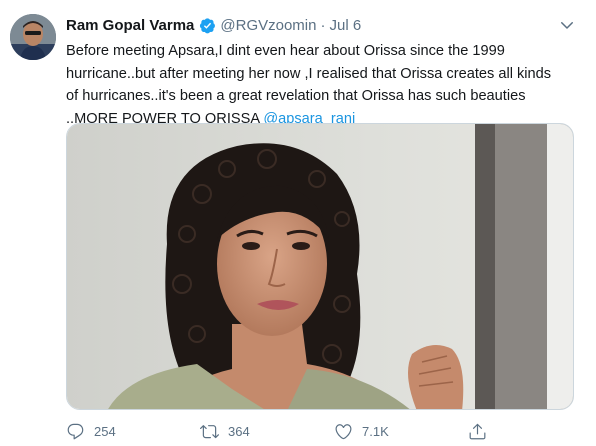 Image resolution: width=596 pixels, height=446 pixels. What do you see at coordinates (345, 25) in the screenshot?
I see `tweet-date: Jul 6` at bounding box center [345, 25].